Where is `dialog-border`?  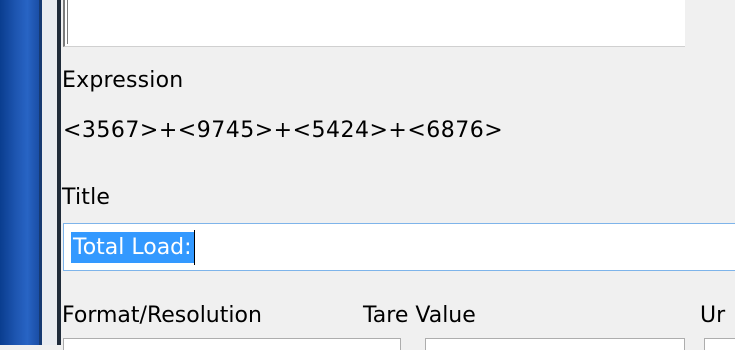
dialog-border is located at coordinates (59, 172).